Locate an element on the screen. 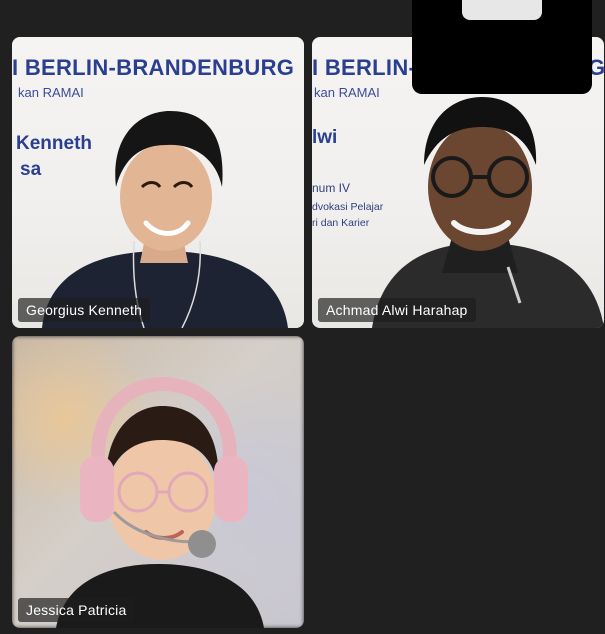  participant-name-label: Georgius Kenneth is located at coordinates (84, 310).